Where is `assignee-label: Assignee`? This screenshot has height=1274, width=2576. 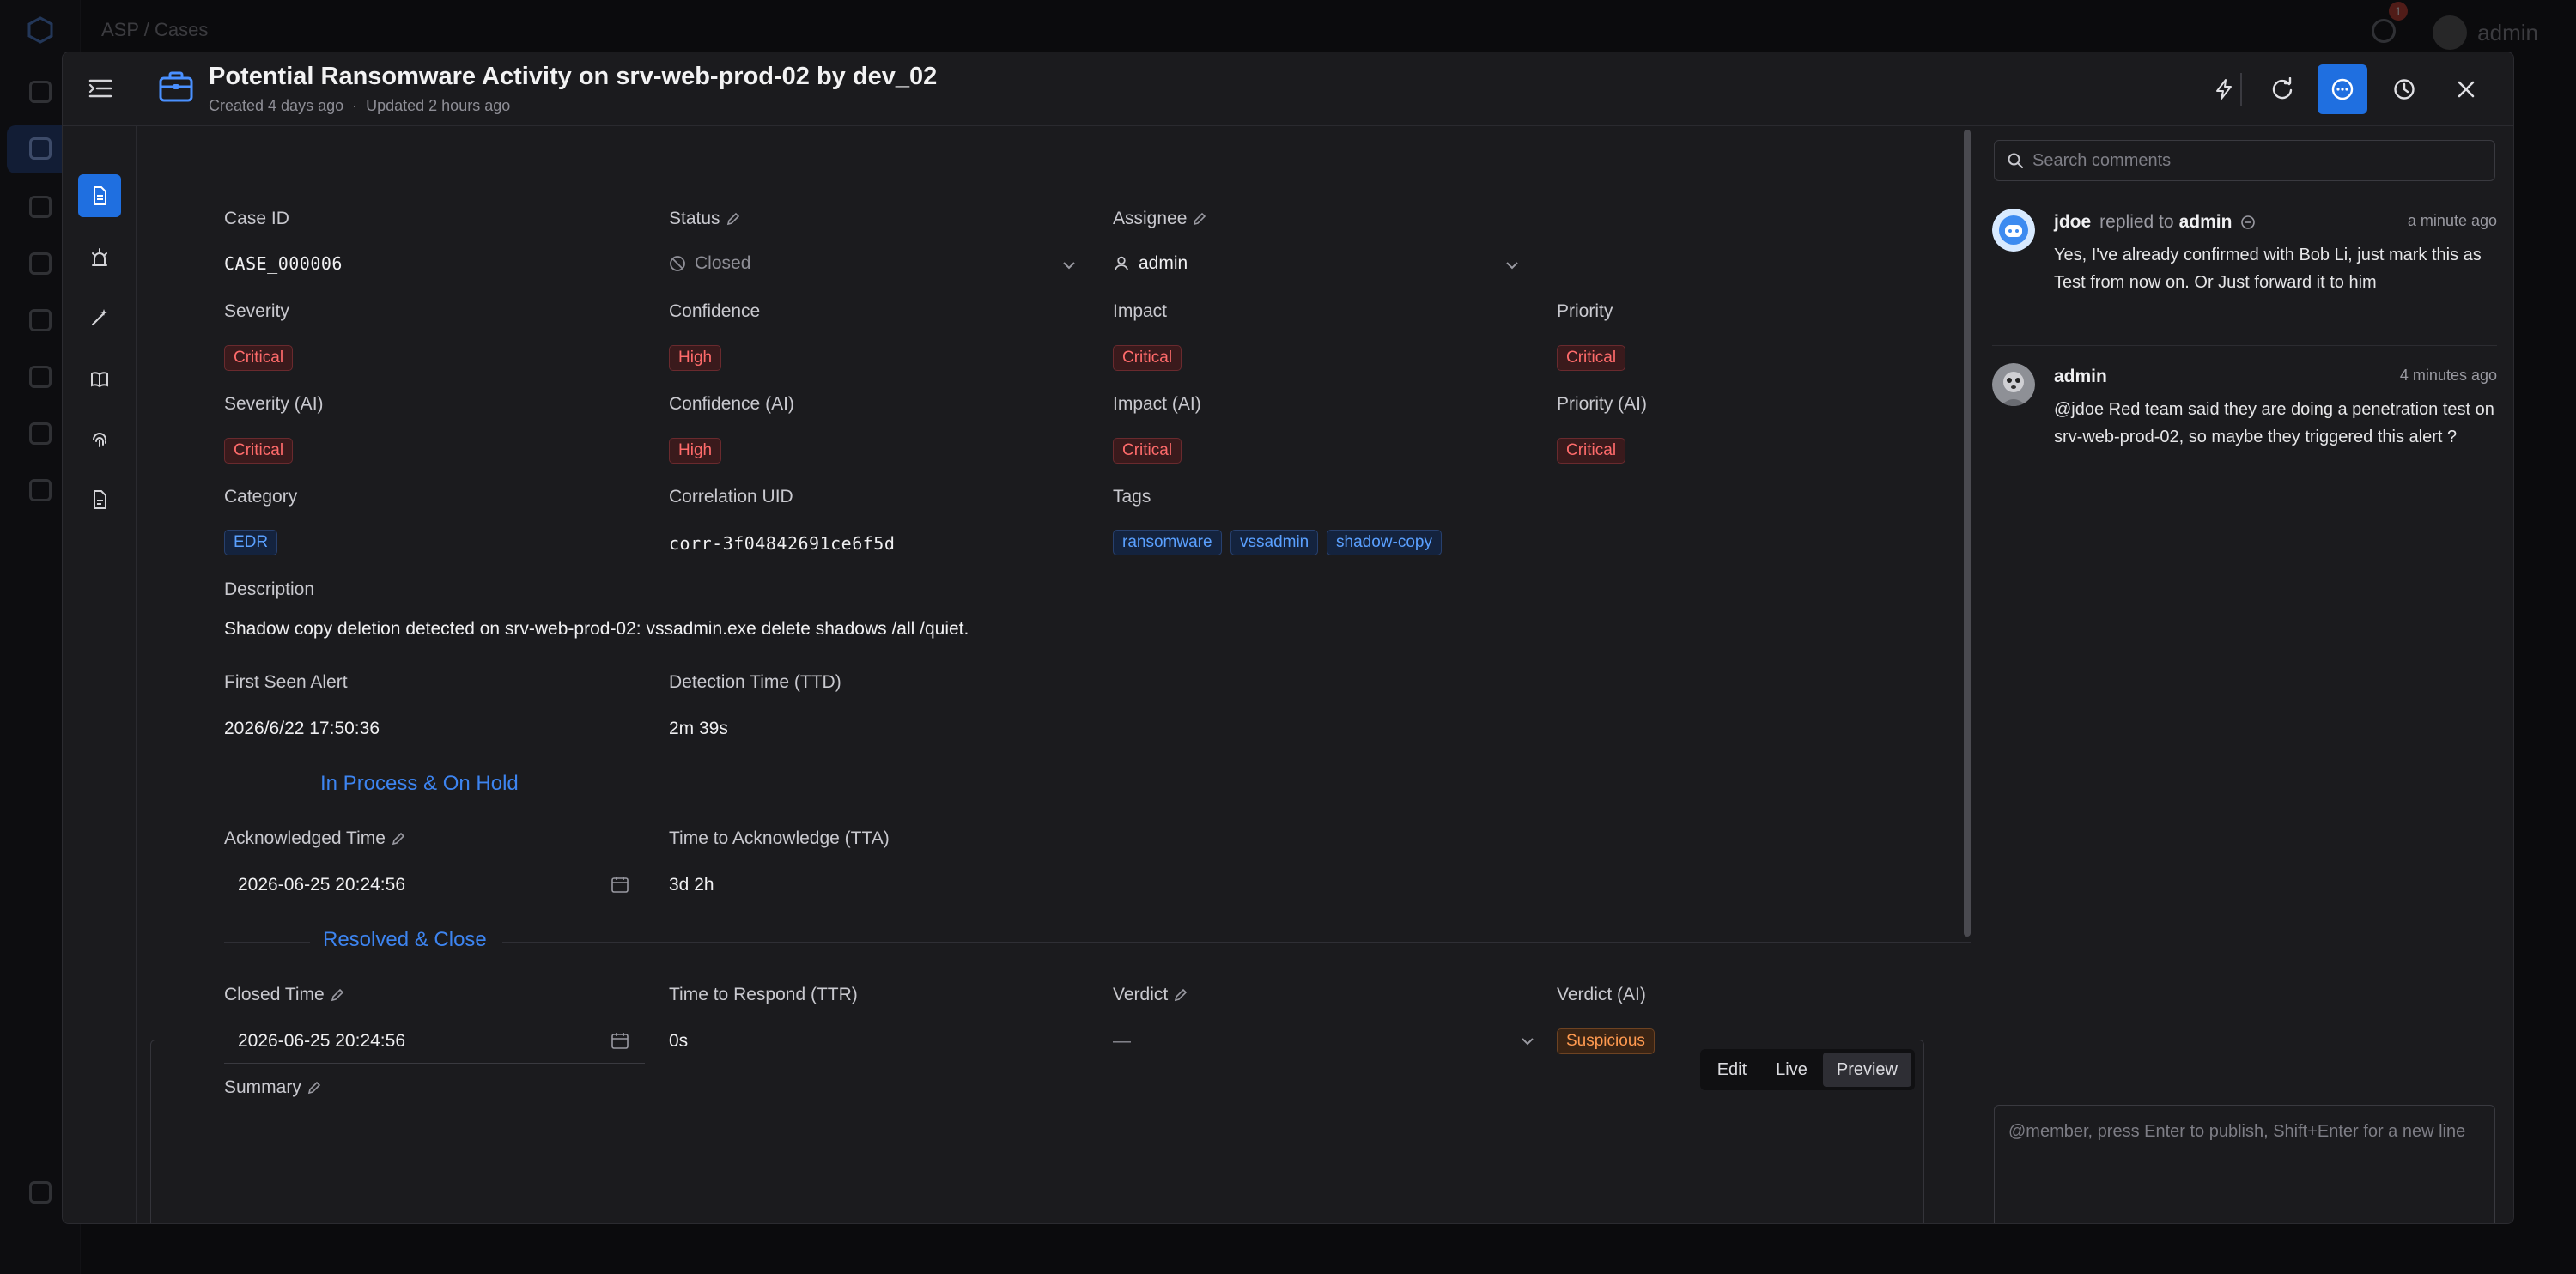 assignee-label: Assignee is located at coordinates (1160, 219).